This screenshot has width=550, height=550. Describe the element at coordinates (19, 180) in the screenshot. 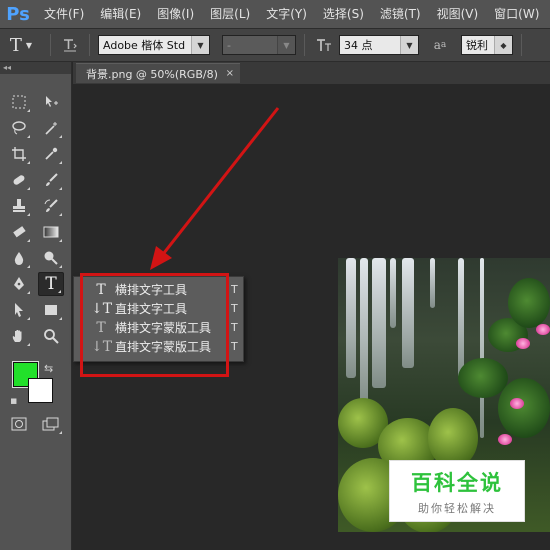

I see `healing-icon` at that location.